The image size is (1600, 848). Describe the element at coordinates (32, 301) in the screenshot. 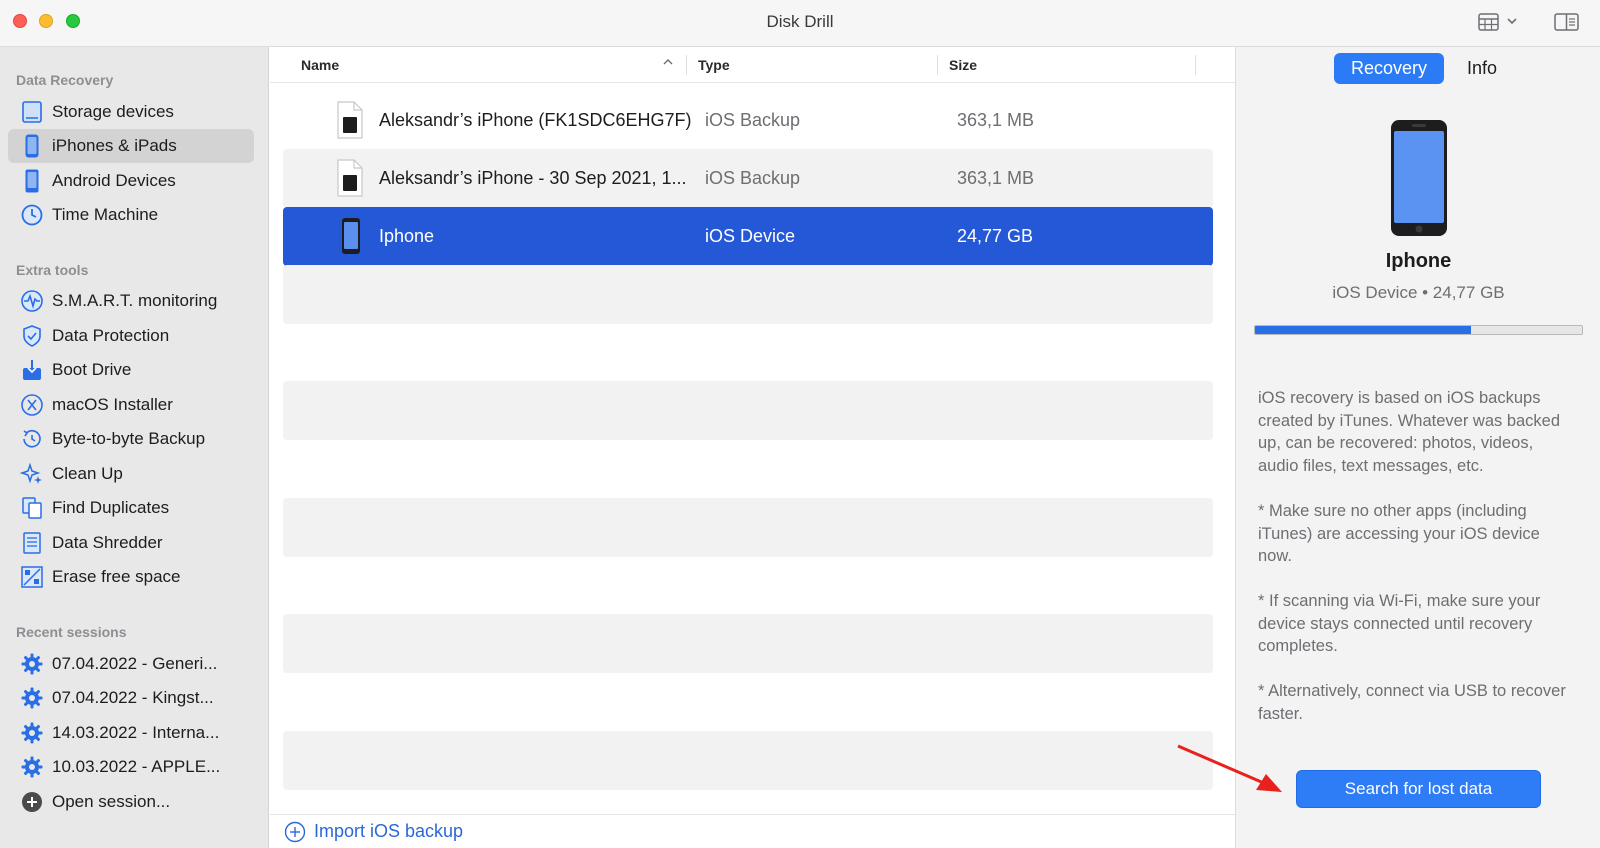

I see `pulse-icon` at that location.